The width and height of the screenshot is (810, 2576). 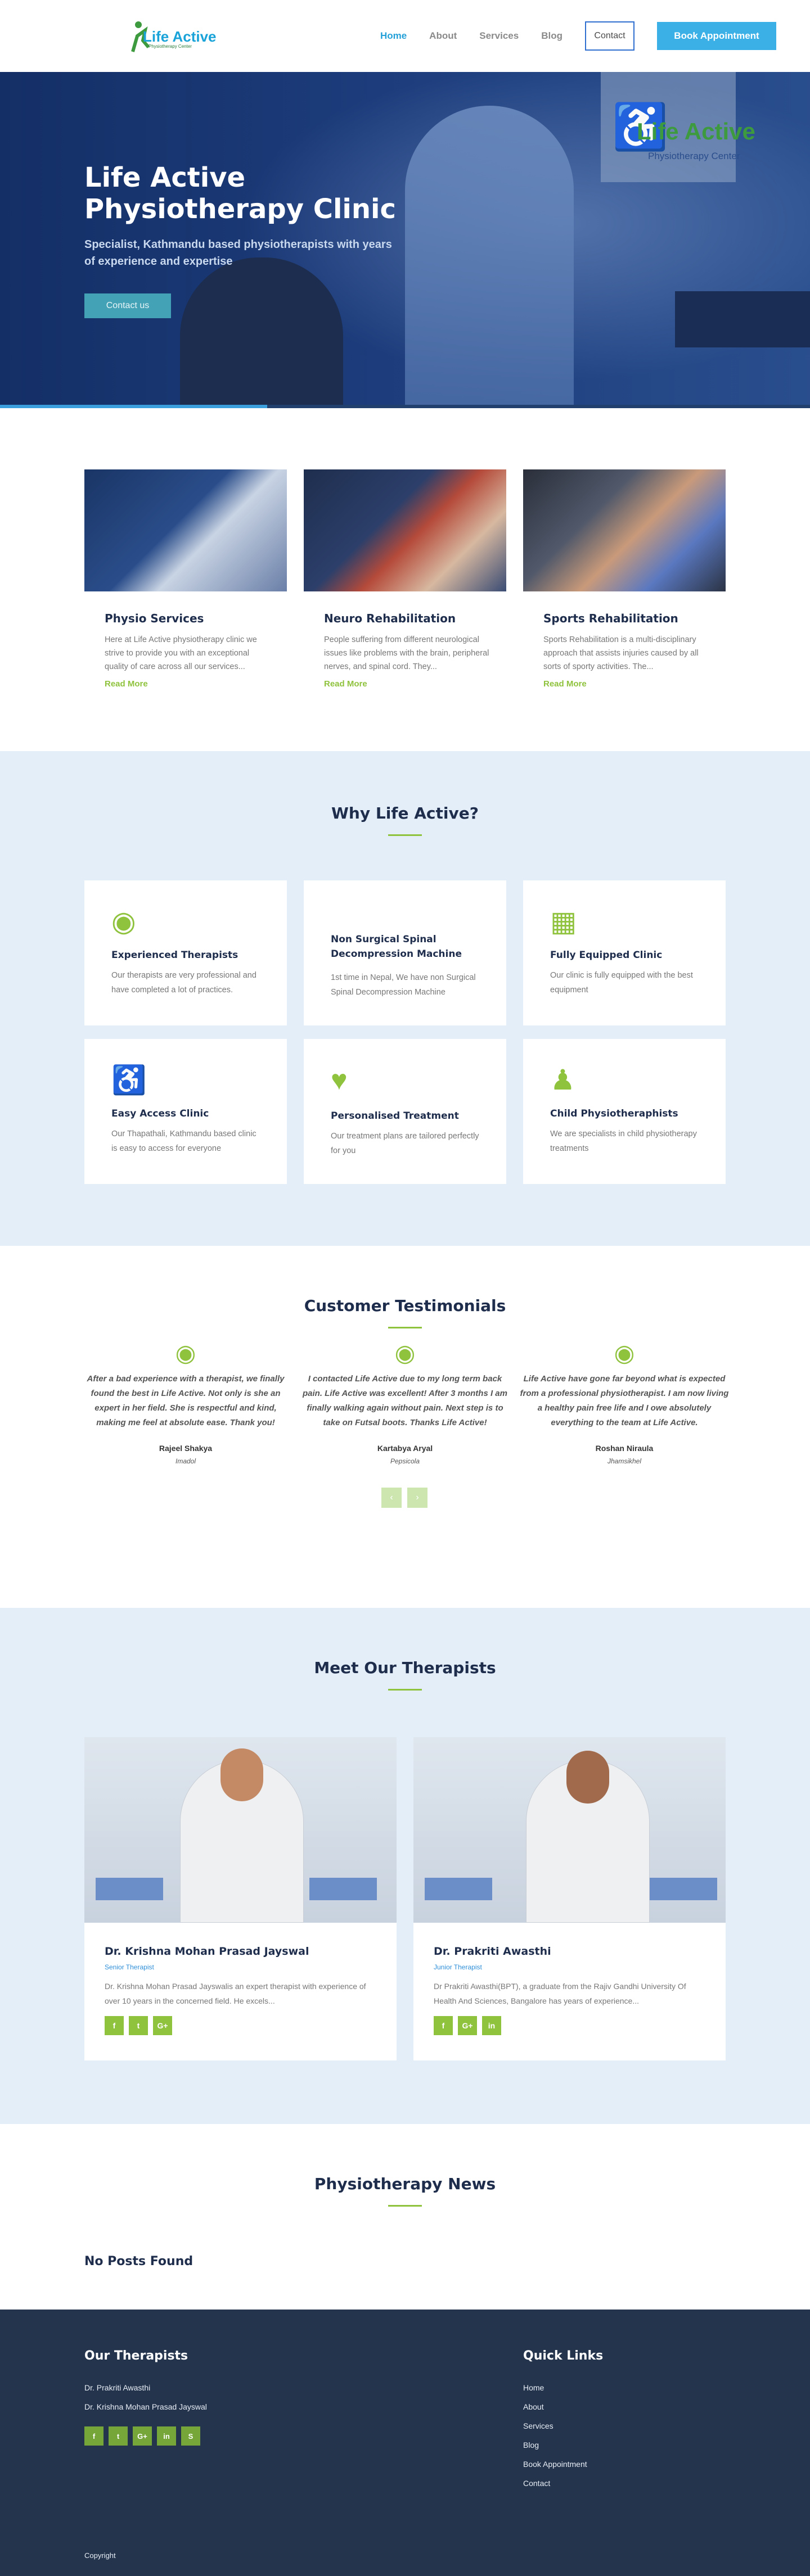 I want to click on nav-about: About, so click(x=443, y=36).